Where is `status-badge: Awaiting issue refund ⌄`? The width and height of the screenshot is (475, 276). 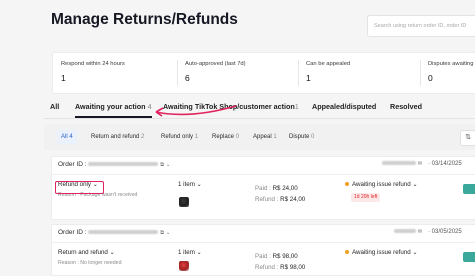
status-badge: Awaiting issue refund ⌄ is located at coordinates (381, 184).